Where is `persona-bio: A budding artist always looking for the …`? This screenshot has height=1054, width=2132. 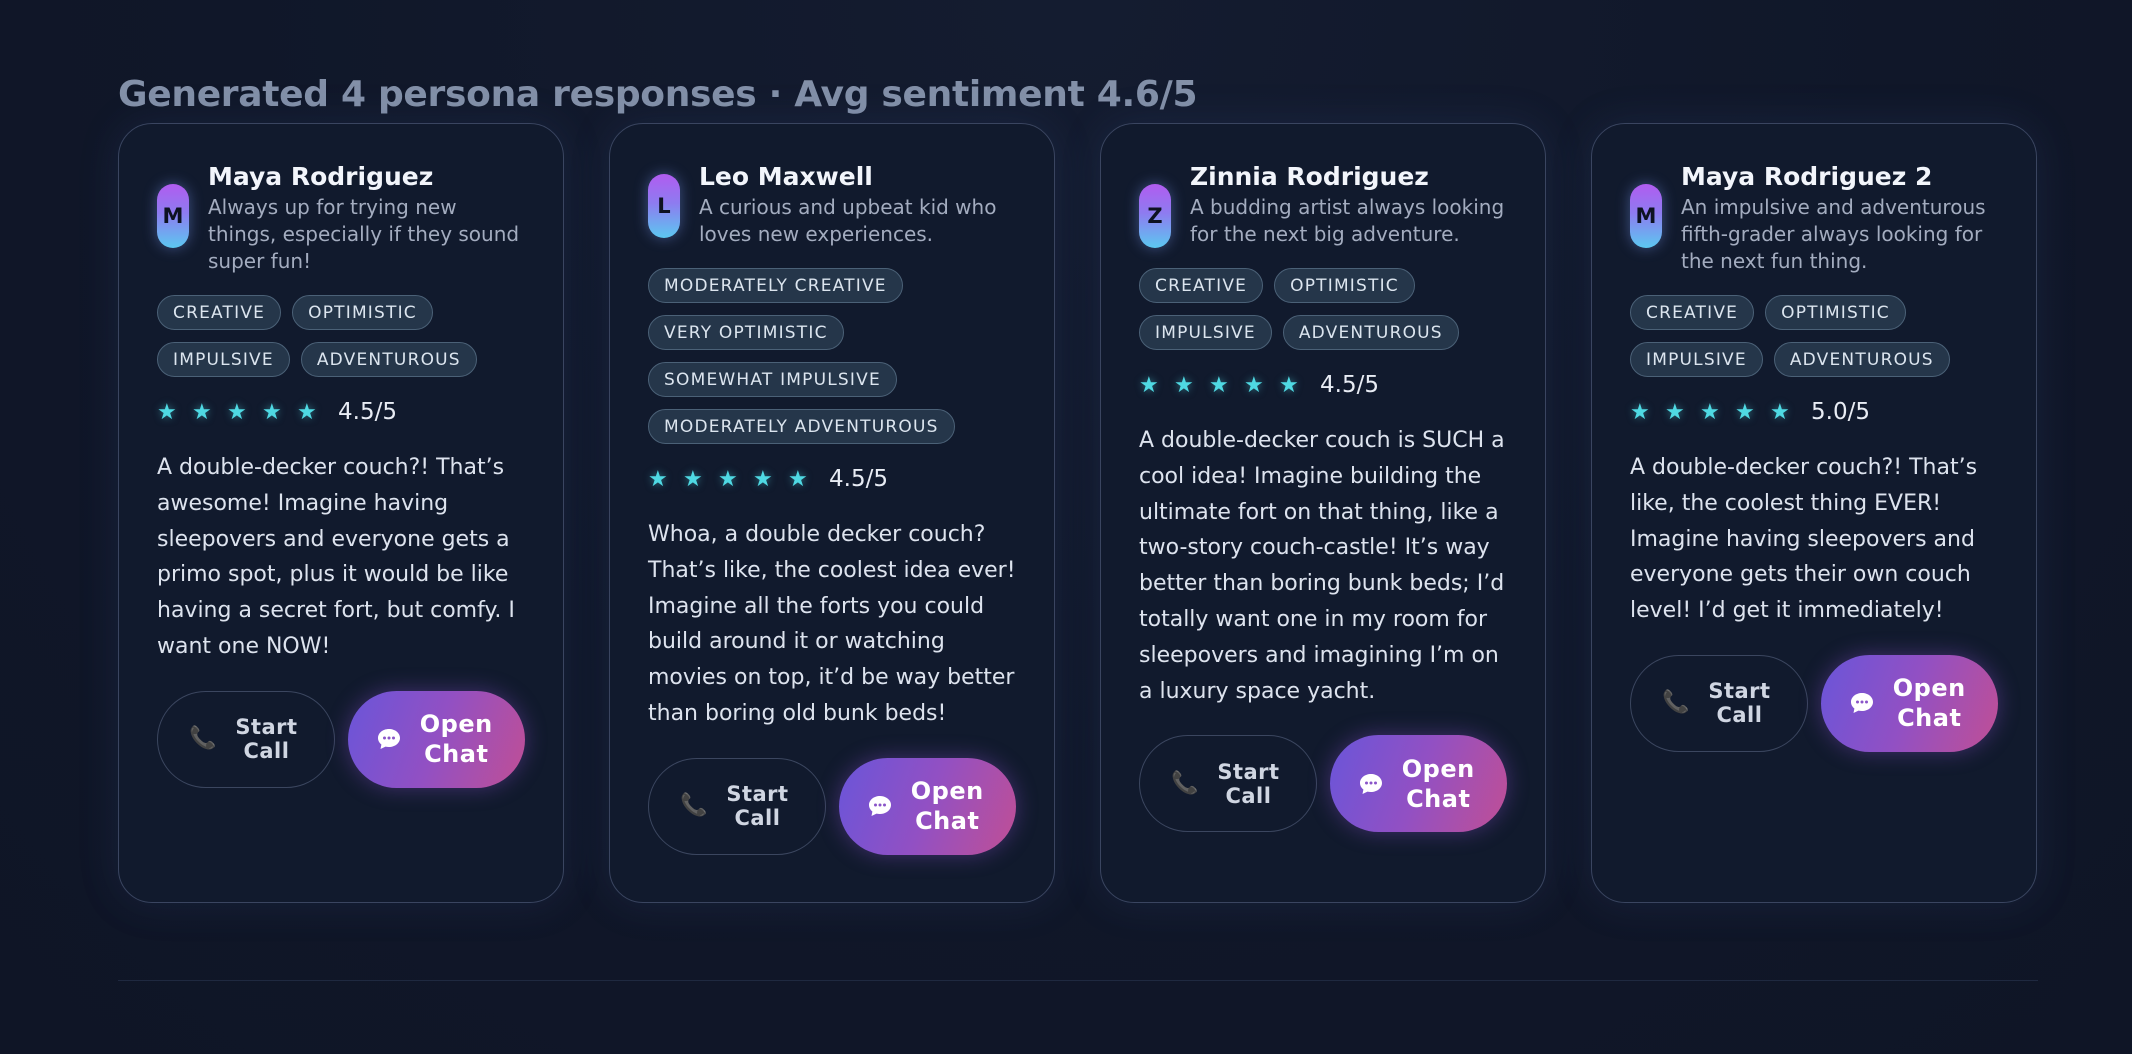
persona-bio: A budding artist always looking for the … is located at coordinates (1347, 220).